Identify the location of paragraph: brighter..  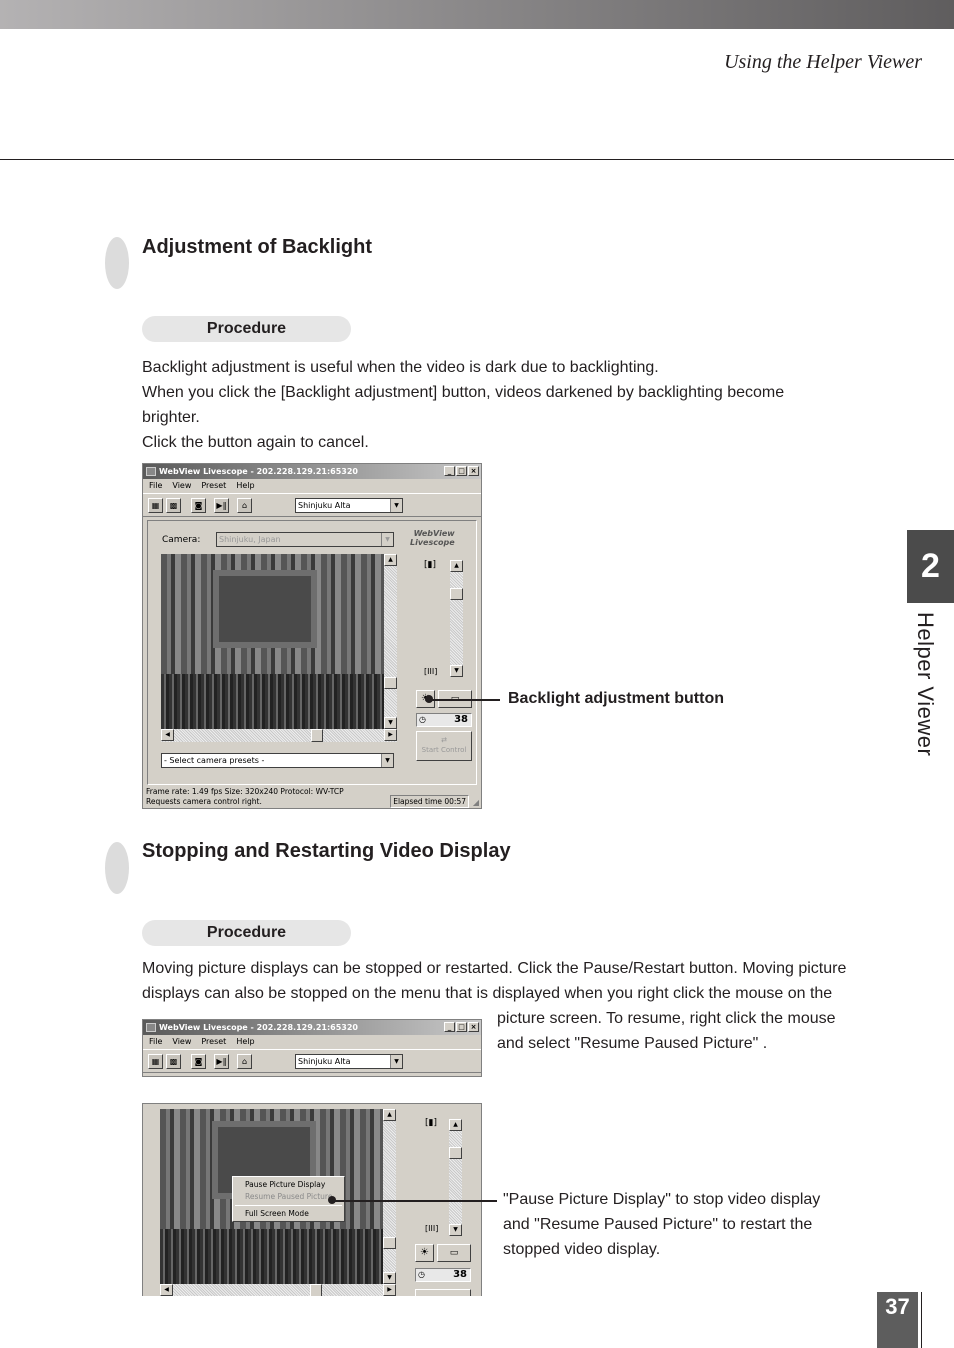
(171, 417).